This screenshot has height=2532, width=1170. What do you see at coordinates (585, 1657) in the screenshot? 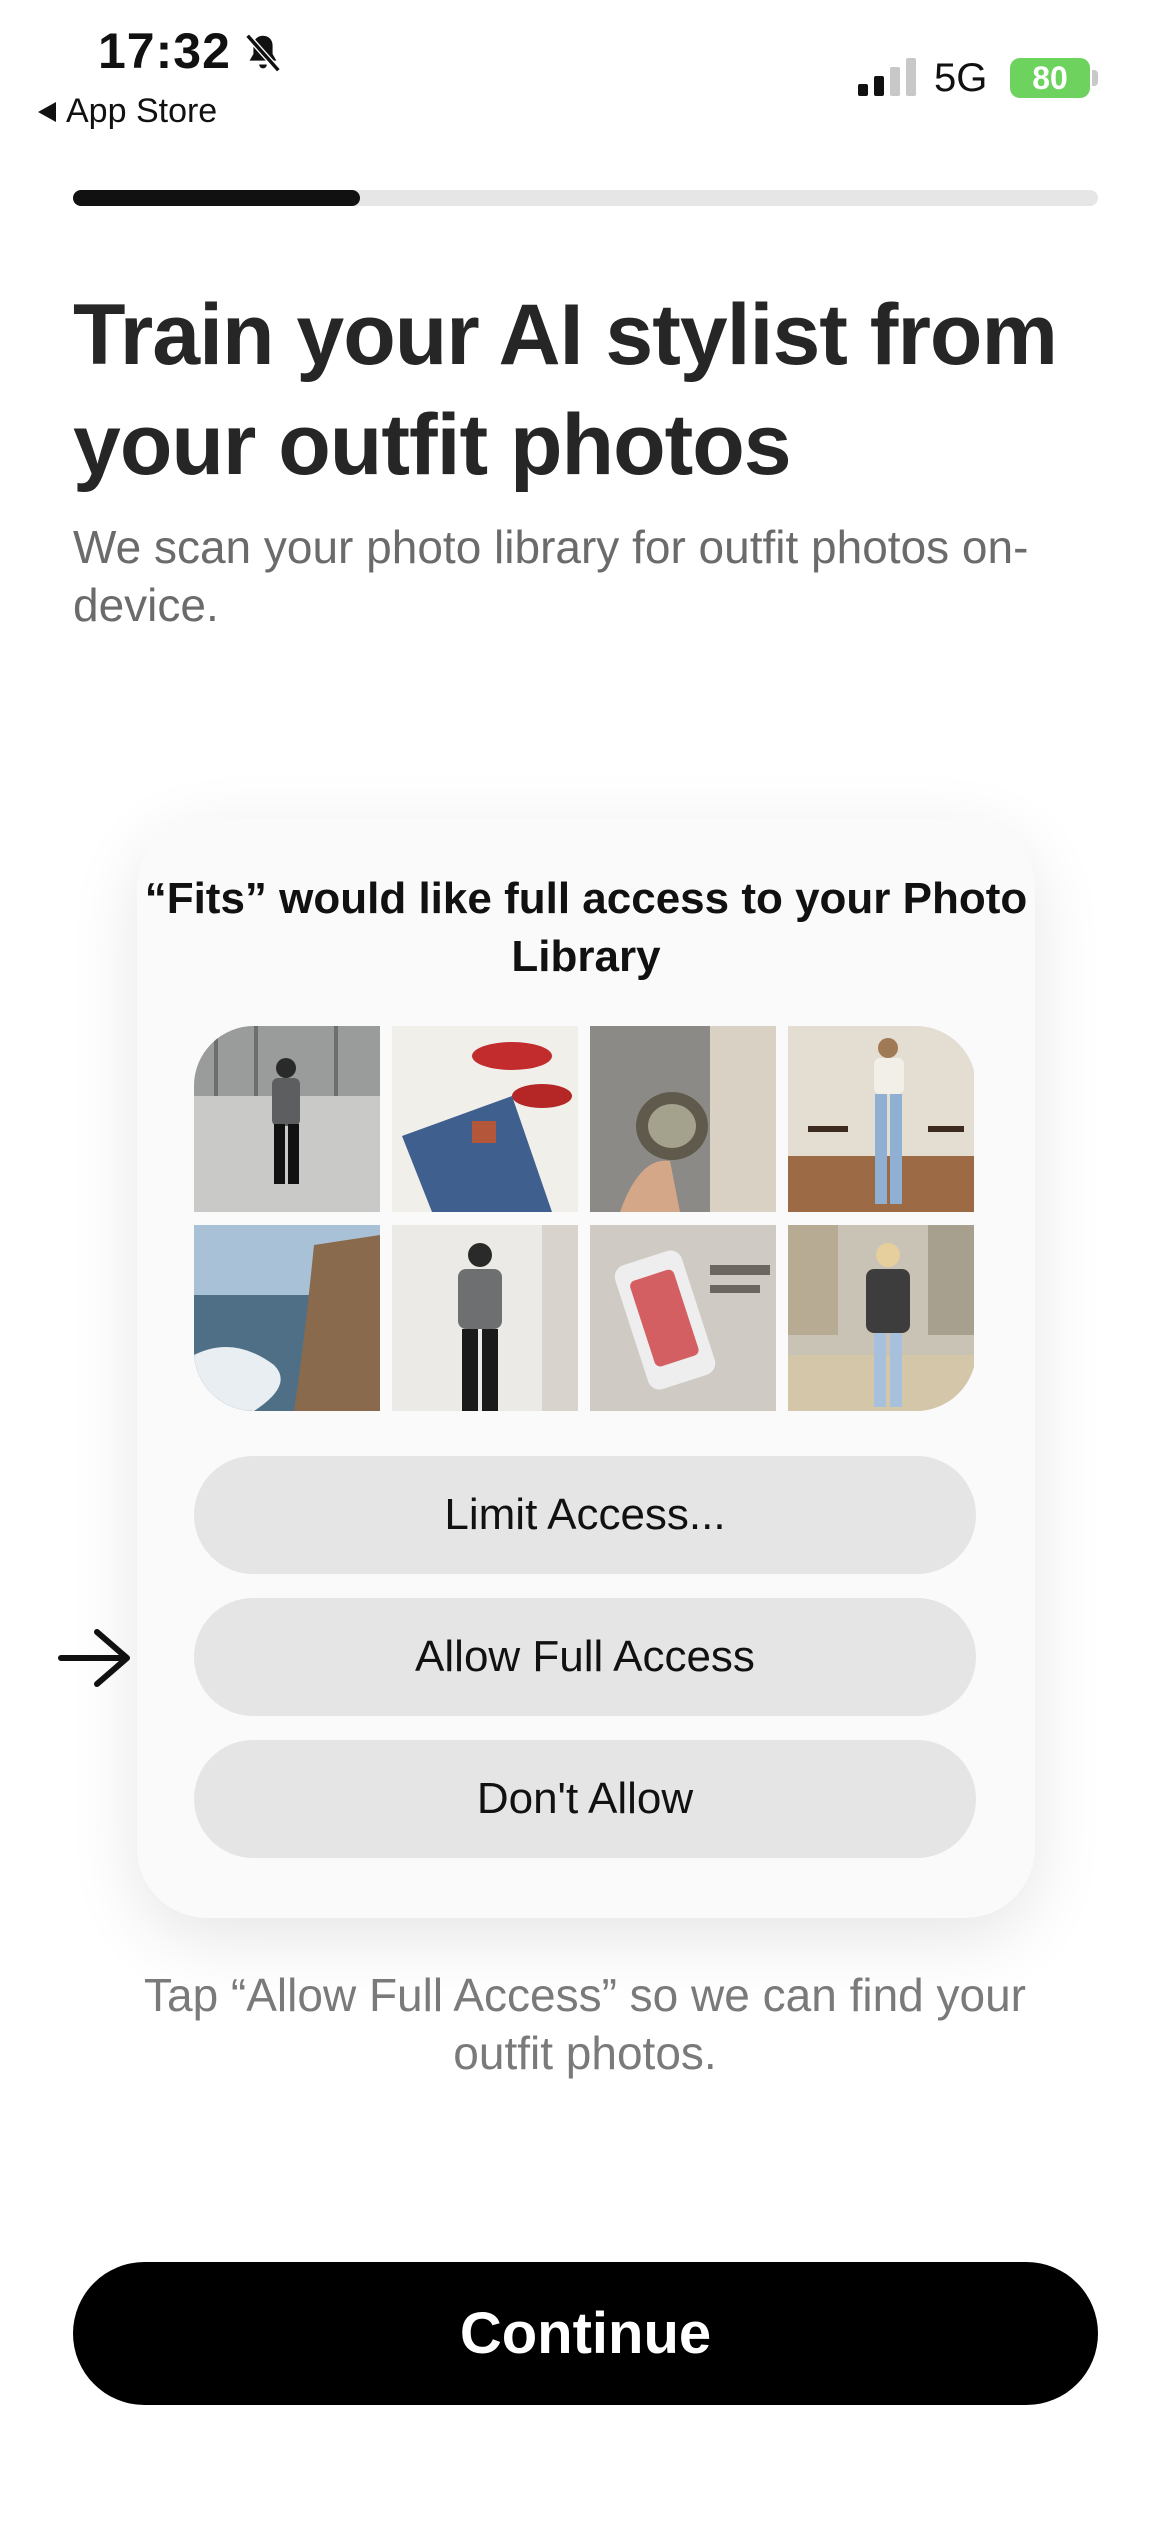
I see `allow-full-access-button: Allow Full Access` at bounding box center [585, 1657].